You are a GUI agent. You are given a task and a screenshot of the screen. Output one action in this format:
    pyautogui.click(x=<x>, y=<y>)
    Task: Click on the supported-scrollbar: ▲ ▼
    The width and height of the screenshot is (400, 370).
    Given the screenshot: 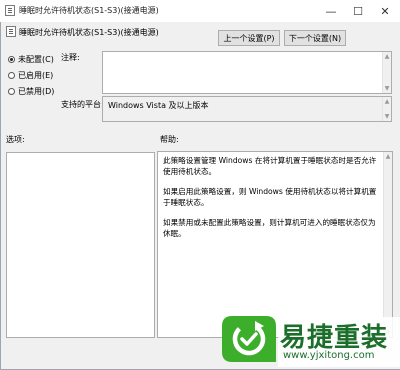 What is the action you would take?
    pyautogui.click(x=386, y=109)
    